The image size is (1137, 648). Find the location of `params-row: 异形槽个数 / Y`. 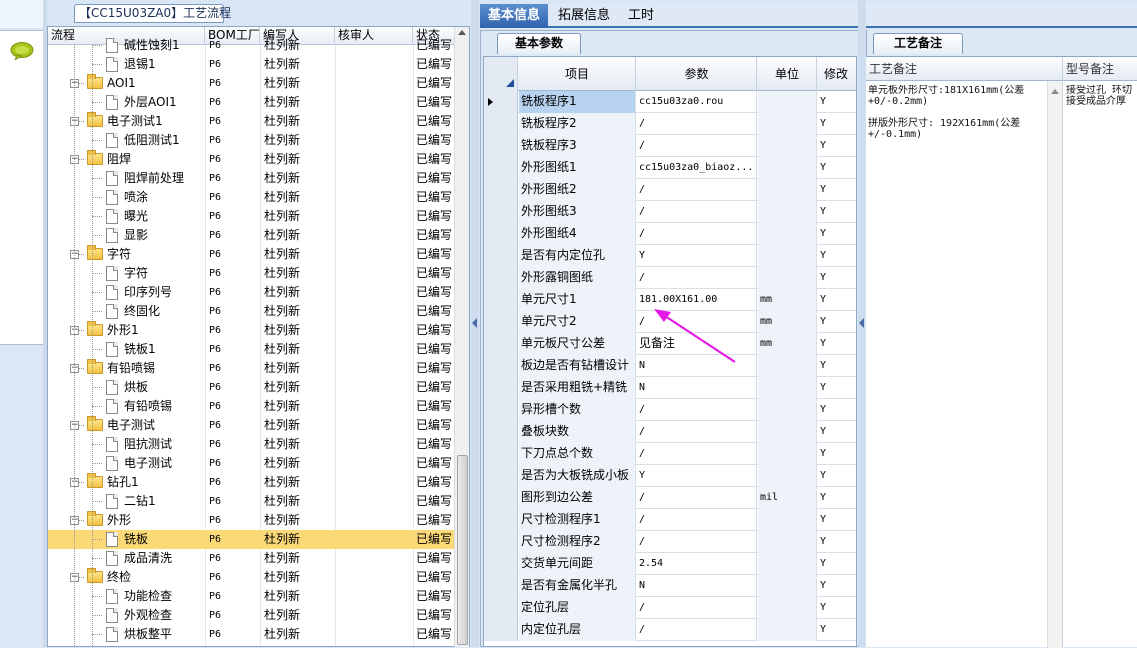

params-row: 异形槽个数 / Y is located at coordinates (670, 410).